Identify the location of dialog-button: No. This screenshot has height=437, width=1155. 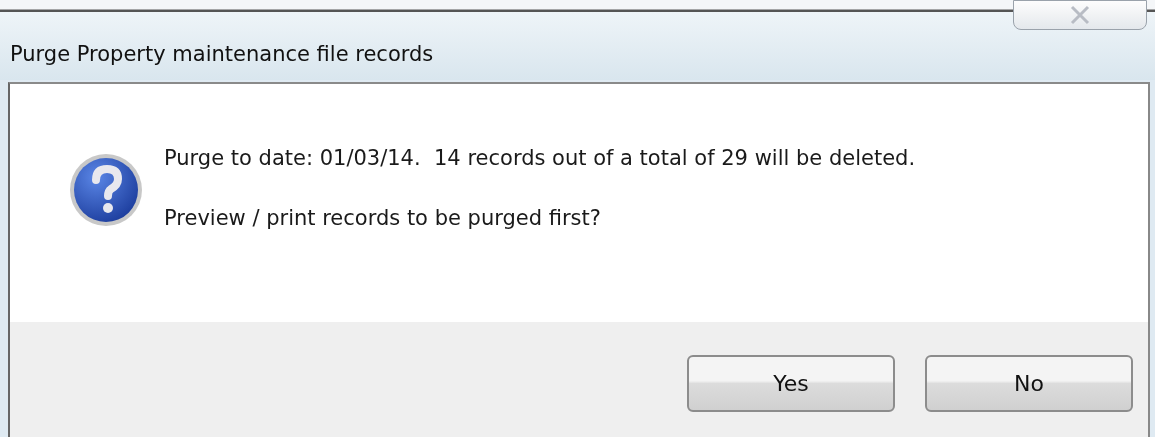
(1029, 383).